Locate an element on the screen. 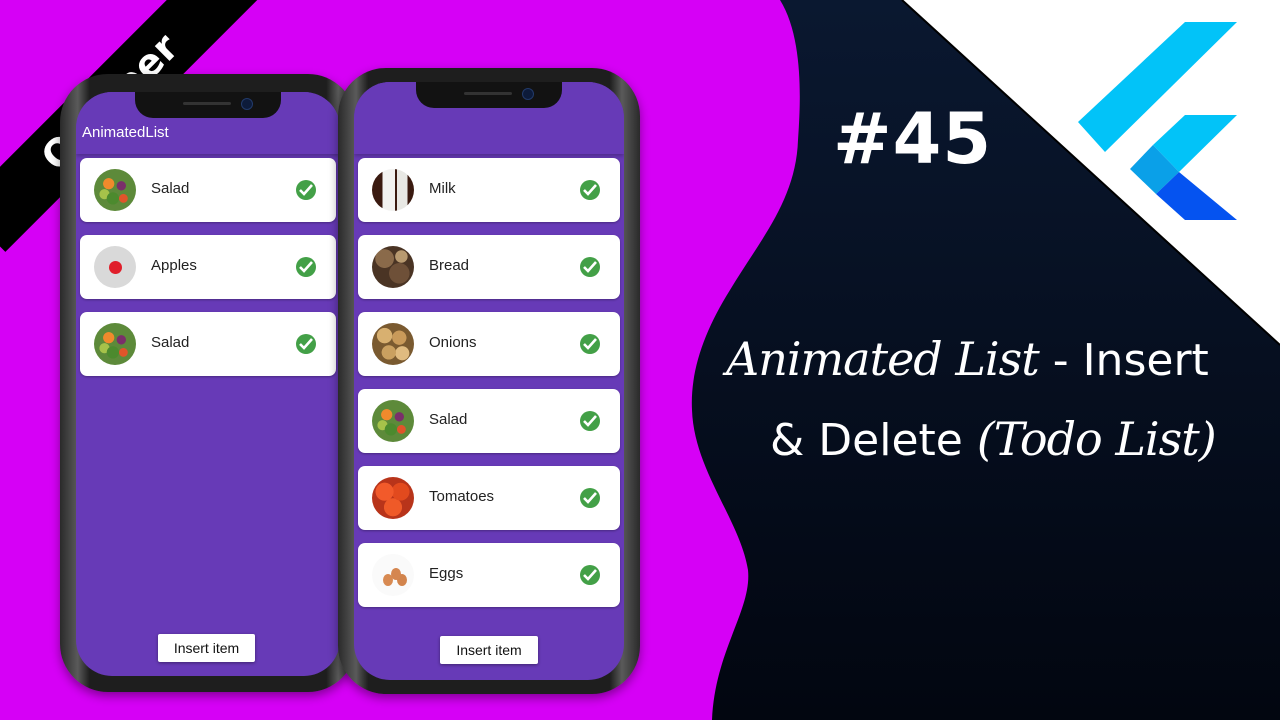  title-plain-part: & Delete is located at coordinates (873, 440).